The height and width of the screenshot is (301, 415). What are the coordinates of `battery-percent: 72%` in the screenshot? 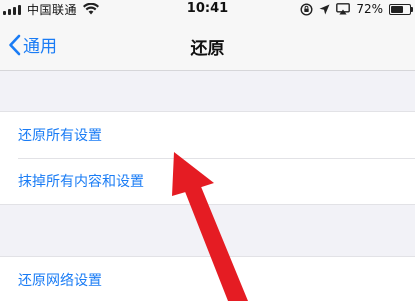 It's located at (369, 9).